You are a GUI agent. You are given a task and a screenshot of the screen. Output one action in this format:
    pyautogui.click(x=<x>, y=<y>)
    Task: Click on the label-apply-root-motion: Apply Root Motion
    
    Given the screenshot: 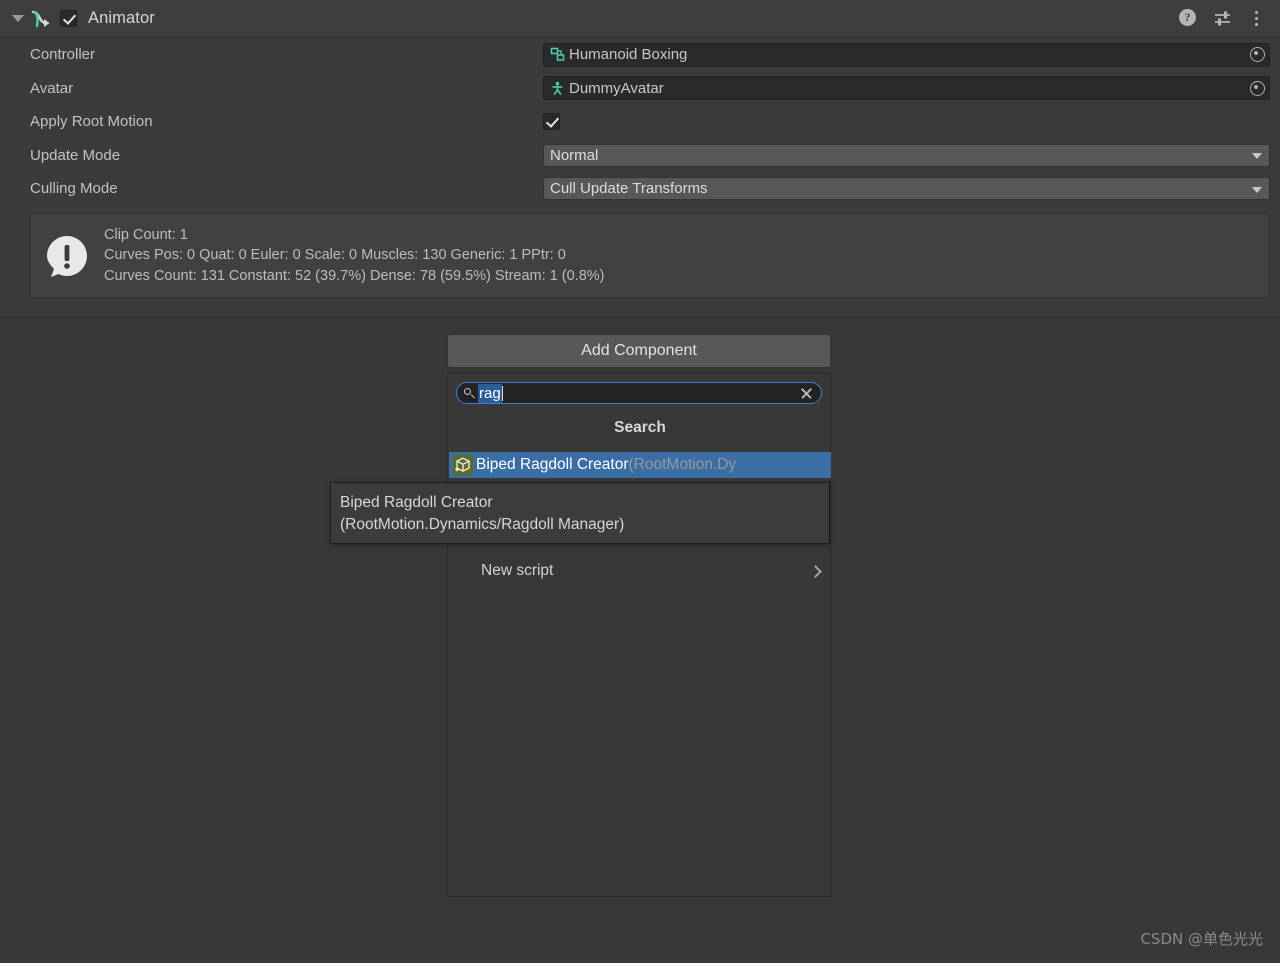 What is the action you would take?
    pyautogui.click(x=91, y=122)
    